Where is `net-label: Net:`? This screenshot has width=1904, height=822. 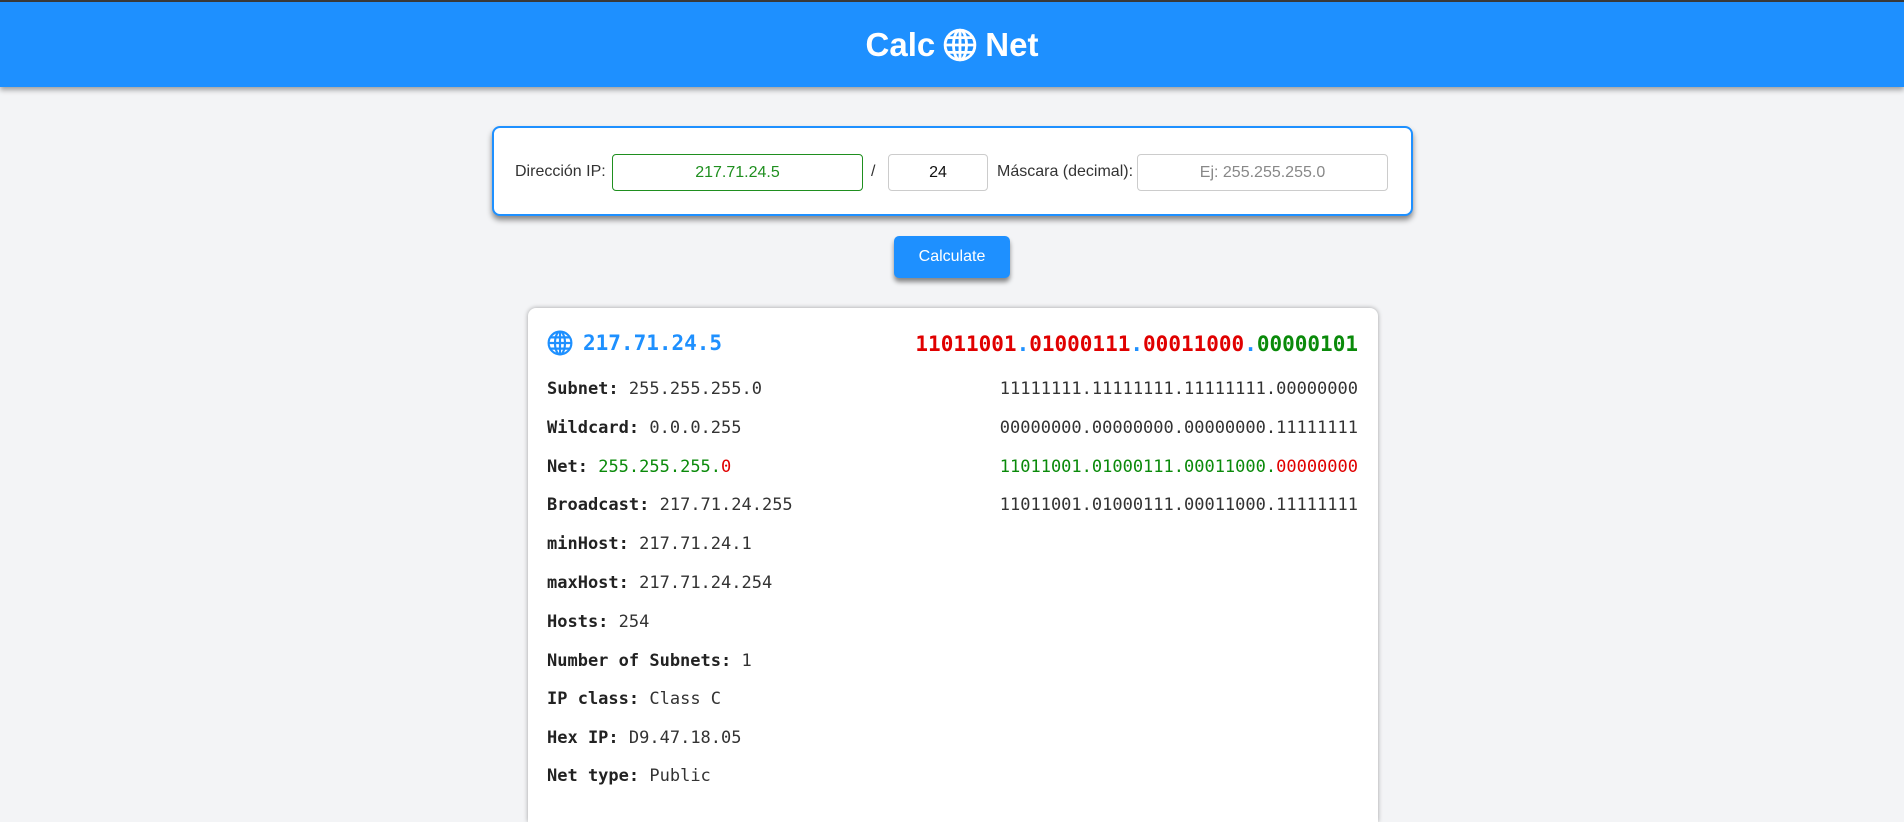 net-label: Net: is located at coordinates (567, 467).